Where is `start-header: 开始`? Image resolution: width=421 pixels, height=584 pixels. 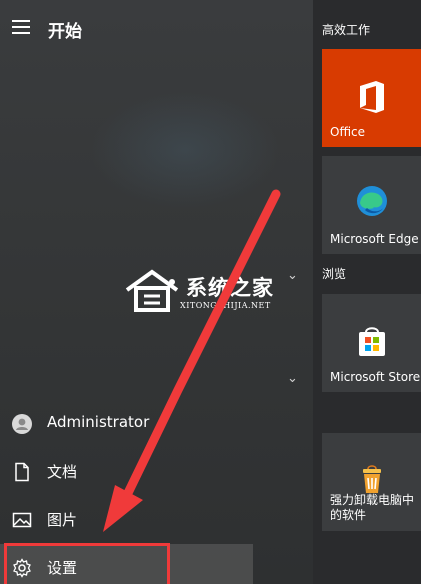
start-header: 开始 is located at coordinates (156, 29).